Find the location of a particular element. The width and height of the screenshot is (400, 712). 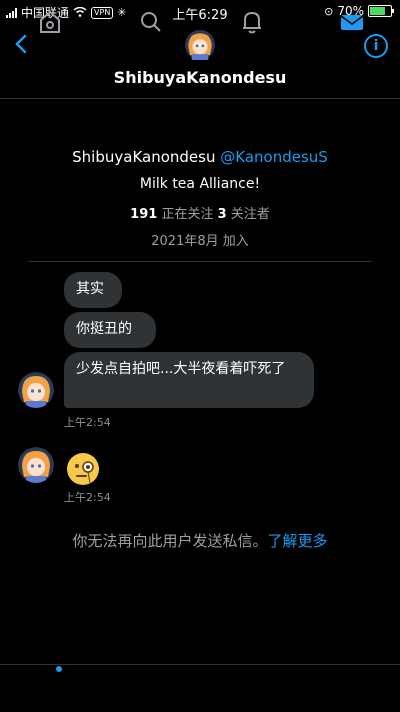

face-with-monocle-emoji is located at coordinates (83, 469).